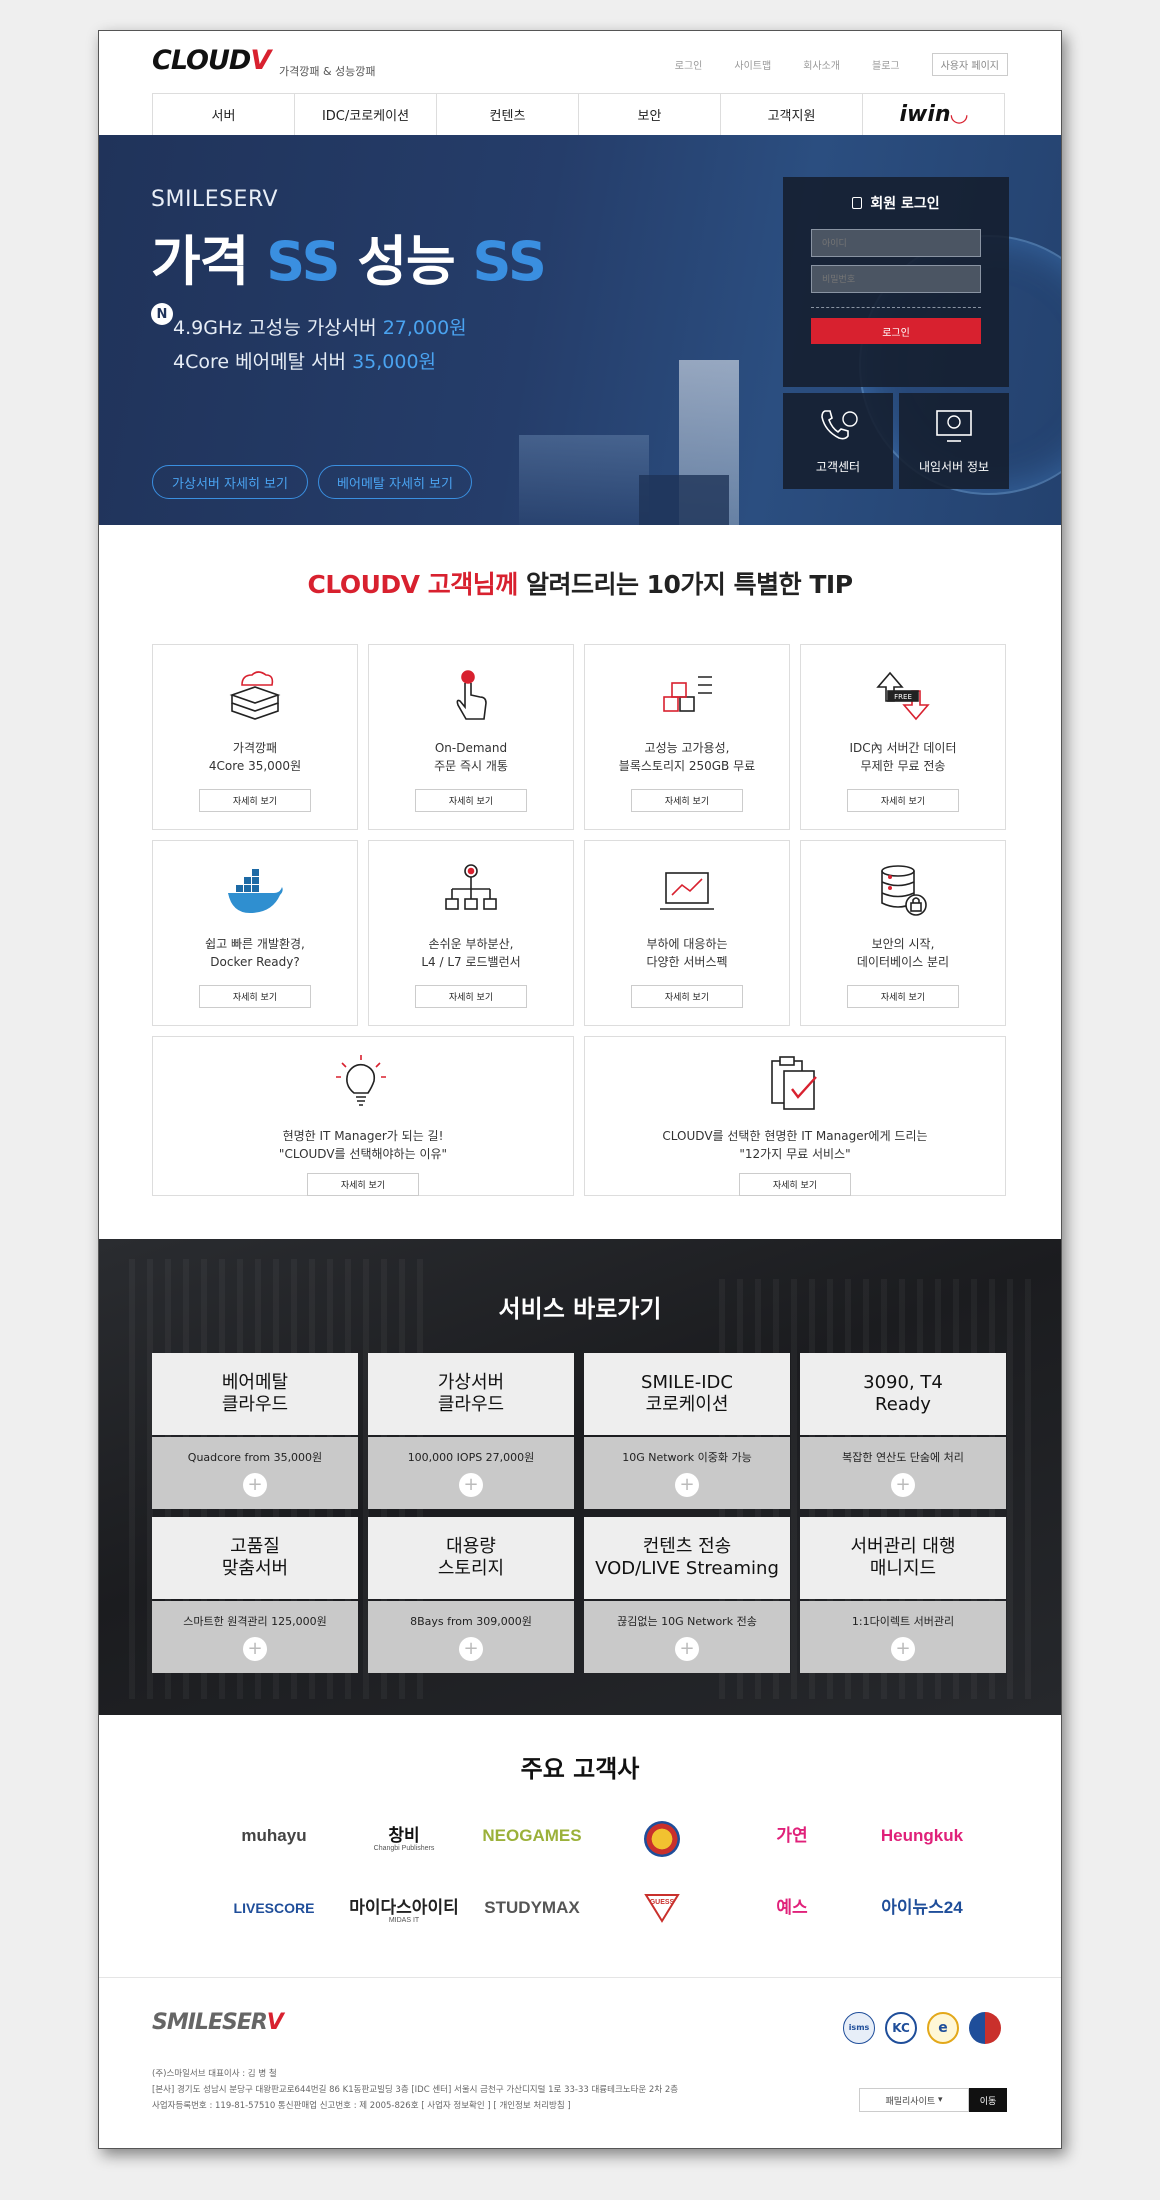  Describe the element at coordinates (255, 1457) in the screenshot. I see `service-desc: Quadcore from 35,000원` at that location.